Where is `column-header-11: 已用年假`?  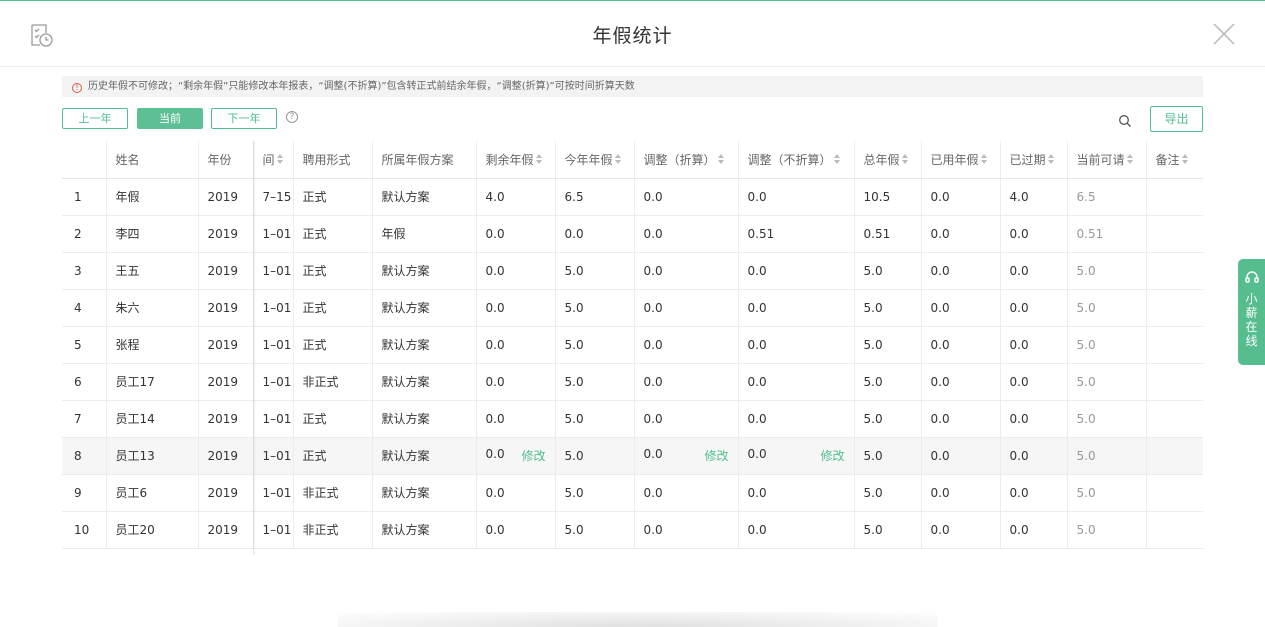
column-header-11: 已用年假 is located at coordinates (960, 160).